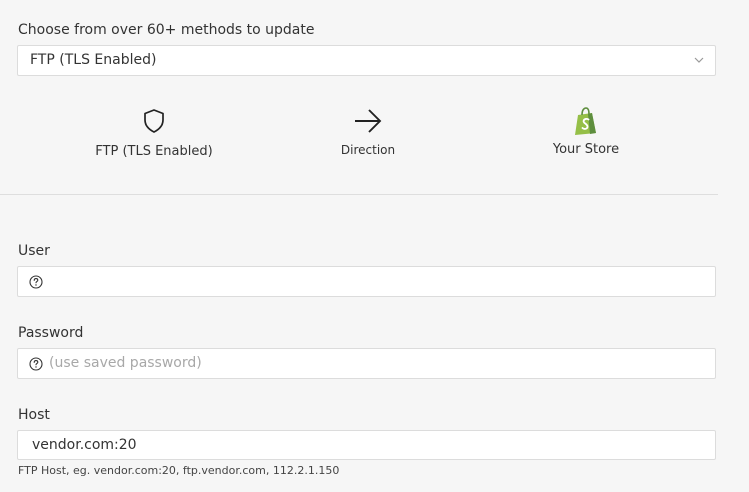 This screenshot has width=749, height=492. What do you see at coordinates (166, 30) in the screenshot?
I see `method-heading: Choose from over 60+ methods to update` at bounding box center [166, 30].